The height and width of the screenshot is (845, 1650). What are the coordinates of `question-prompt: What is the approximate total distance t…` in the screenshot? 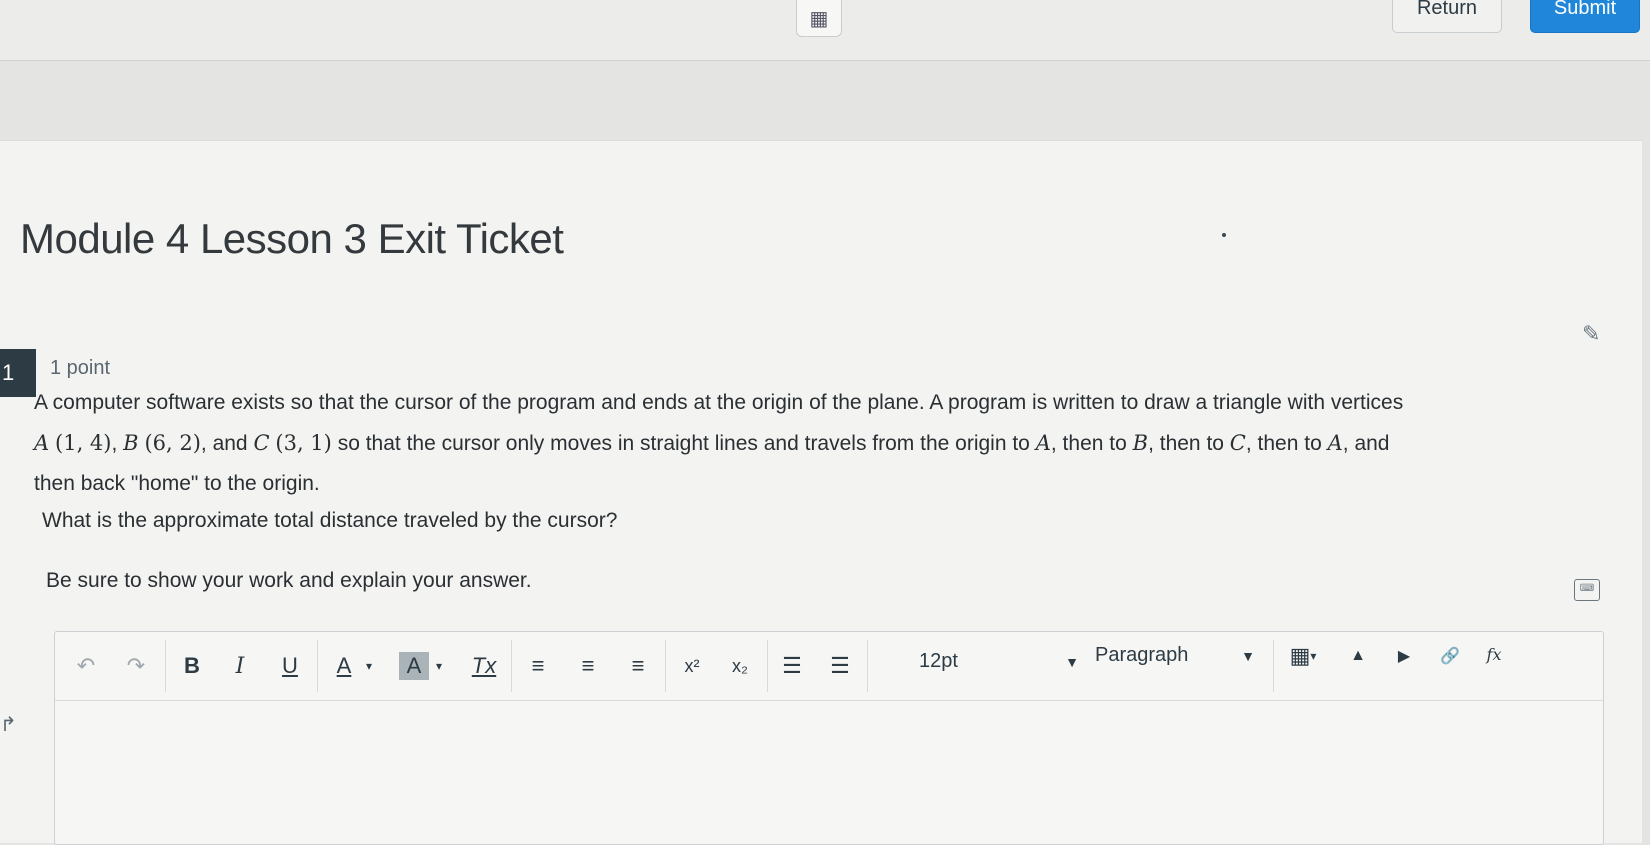 It's located at (330, 520).